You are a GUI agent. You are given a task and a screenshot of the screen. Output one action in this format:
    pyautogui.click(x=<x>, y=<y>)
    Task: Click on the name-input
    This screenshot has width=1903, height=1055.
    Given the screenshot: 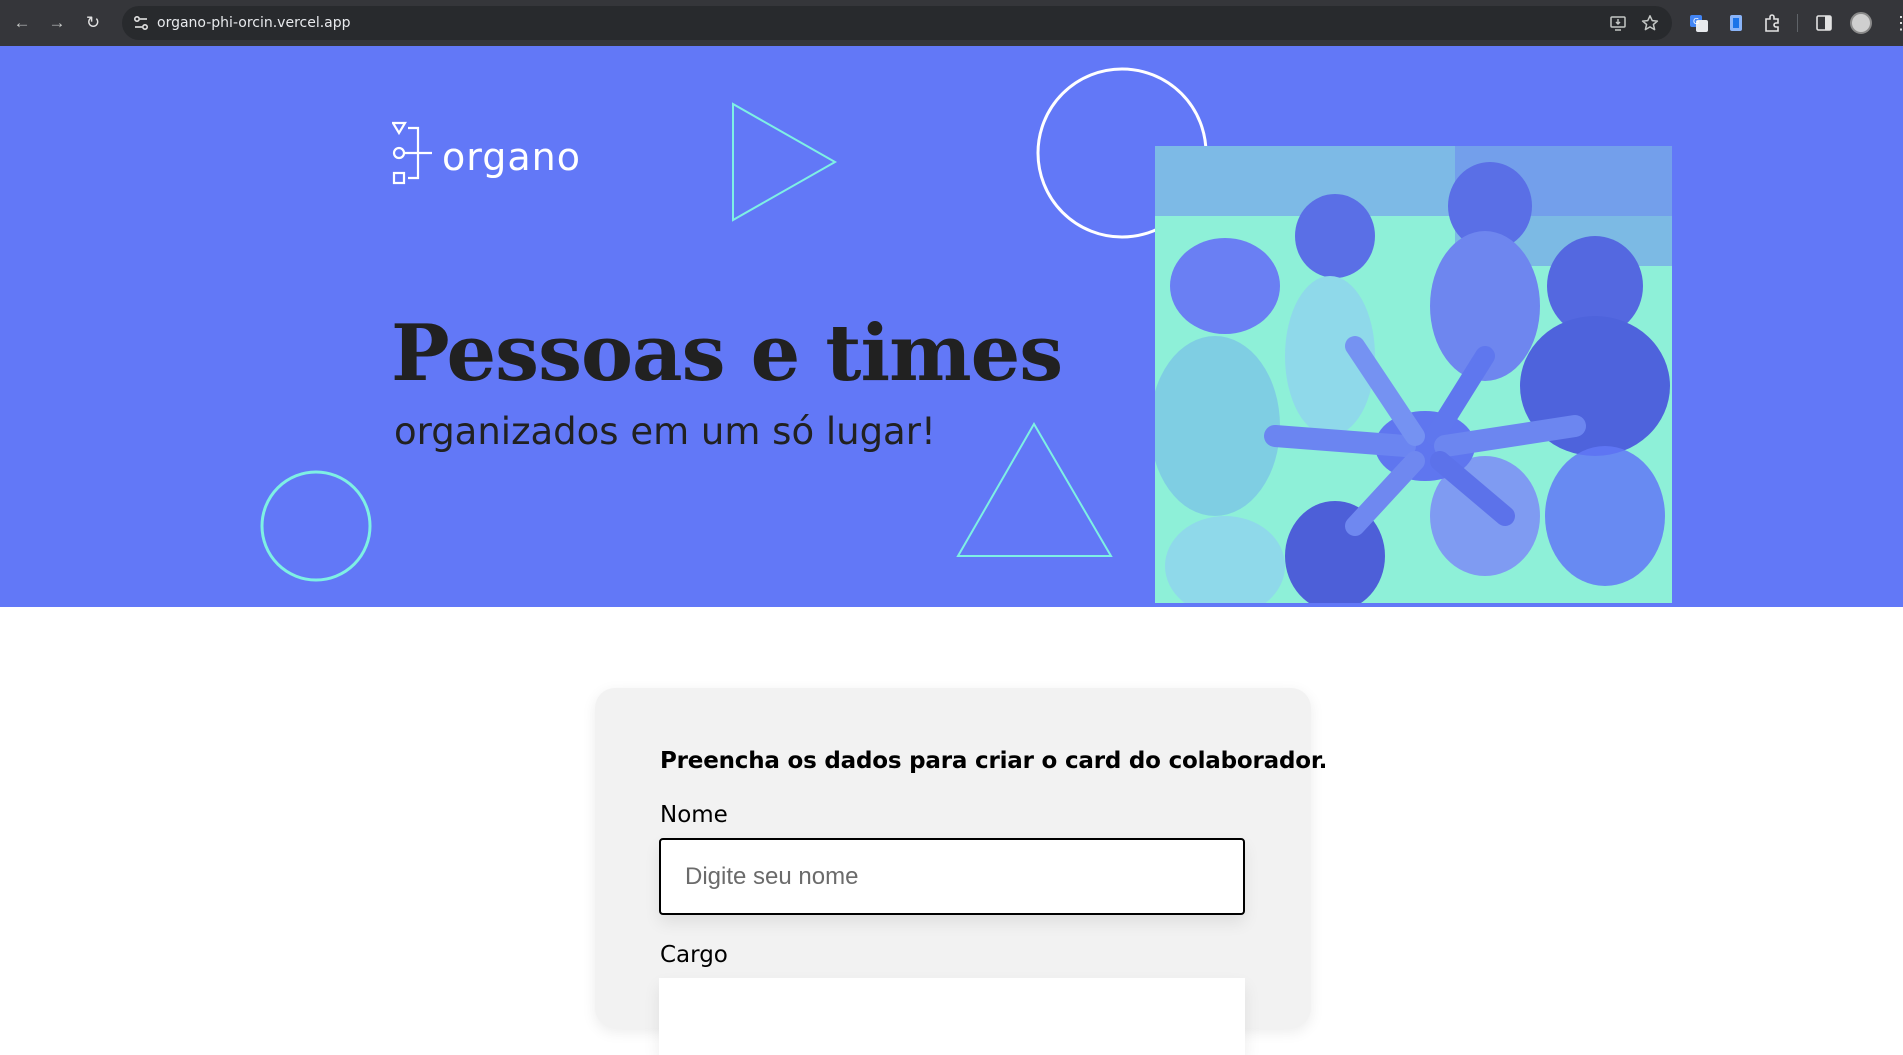 What is the action you would take?
    pyautogui.click(x=952, y=876)
    